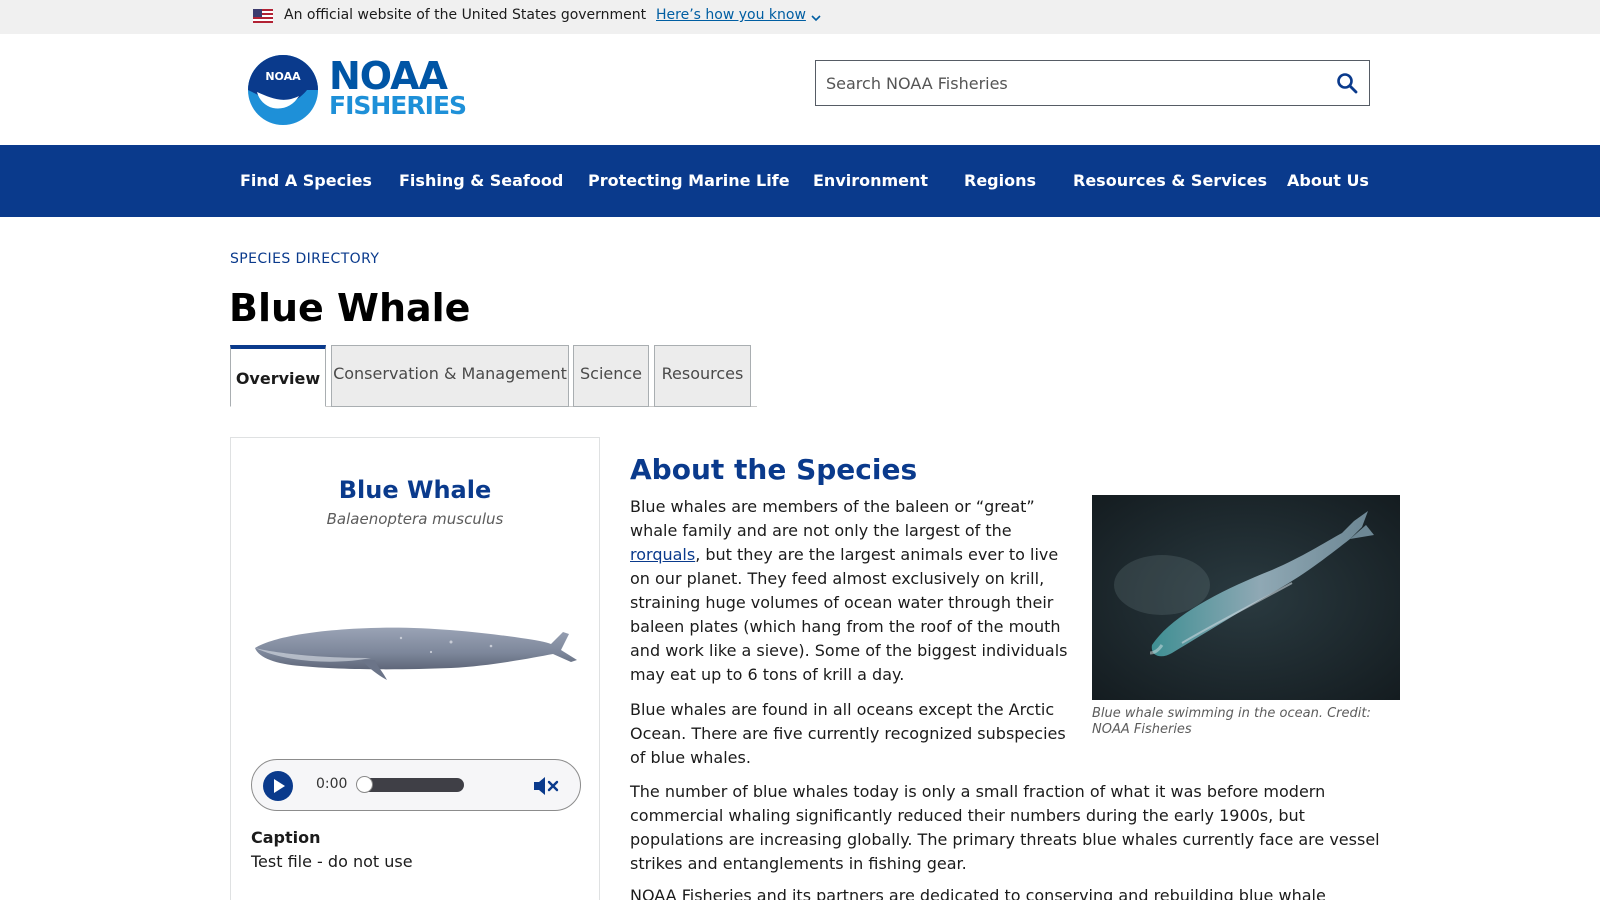 This screenshot has width=1600, height=900. Describe the element at coordinates (689, 180) in the screenshot. I see `nav-protecting-marine-life: Protecting Marine Life` at that location.